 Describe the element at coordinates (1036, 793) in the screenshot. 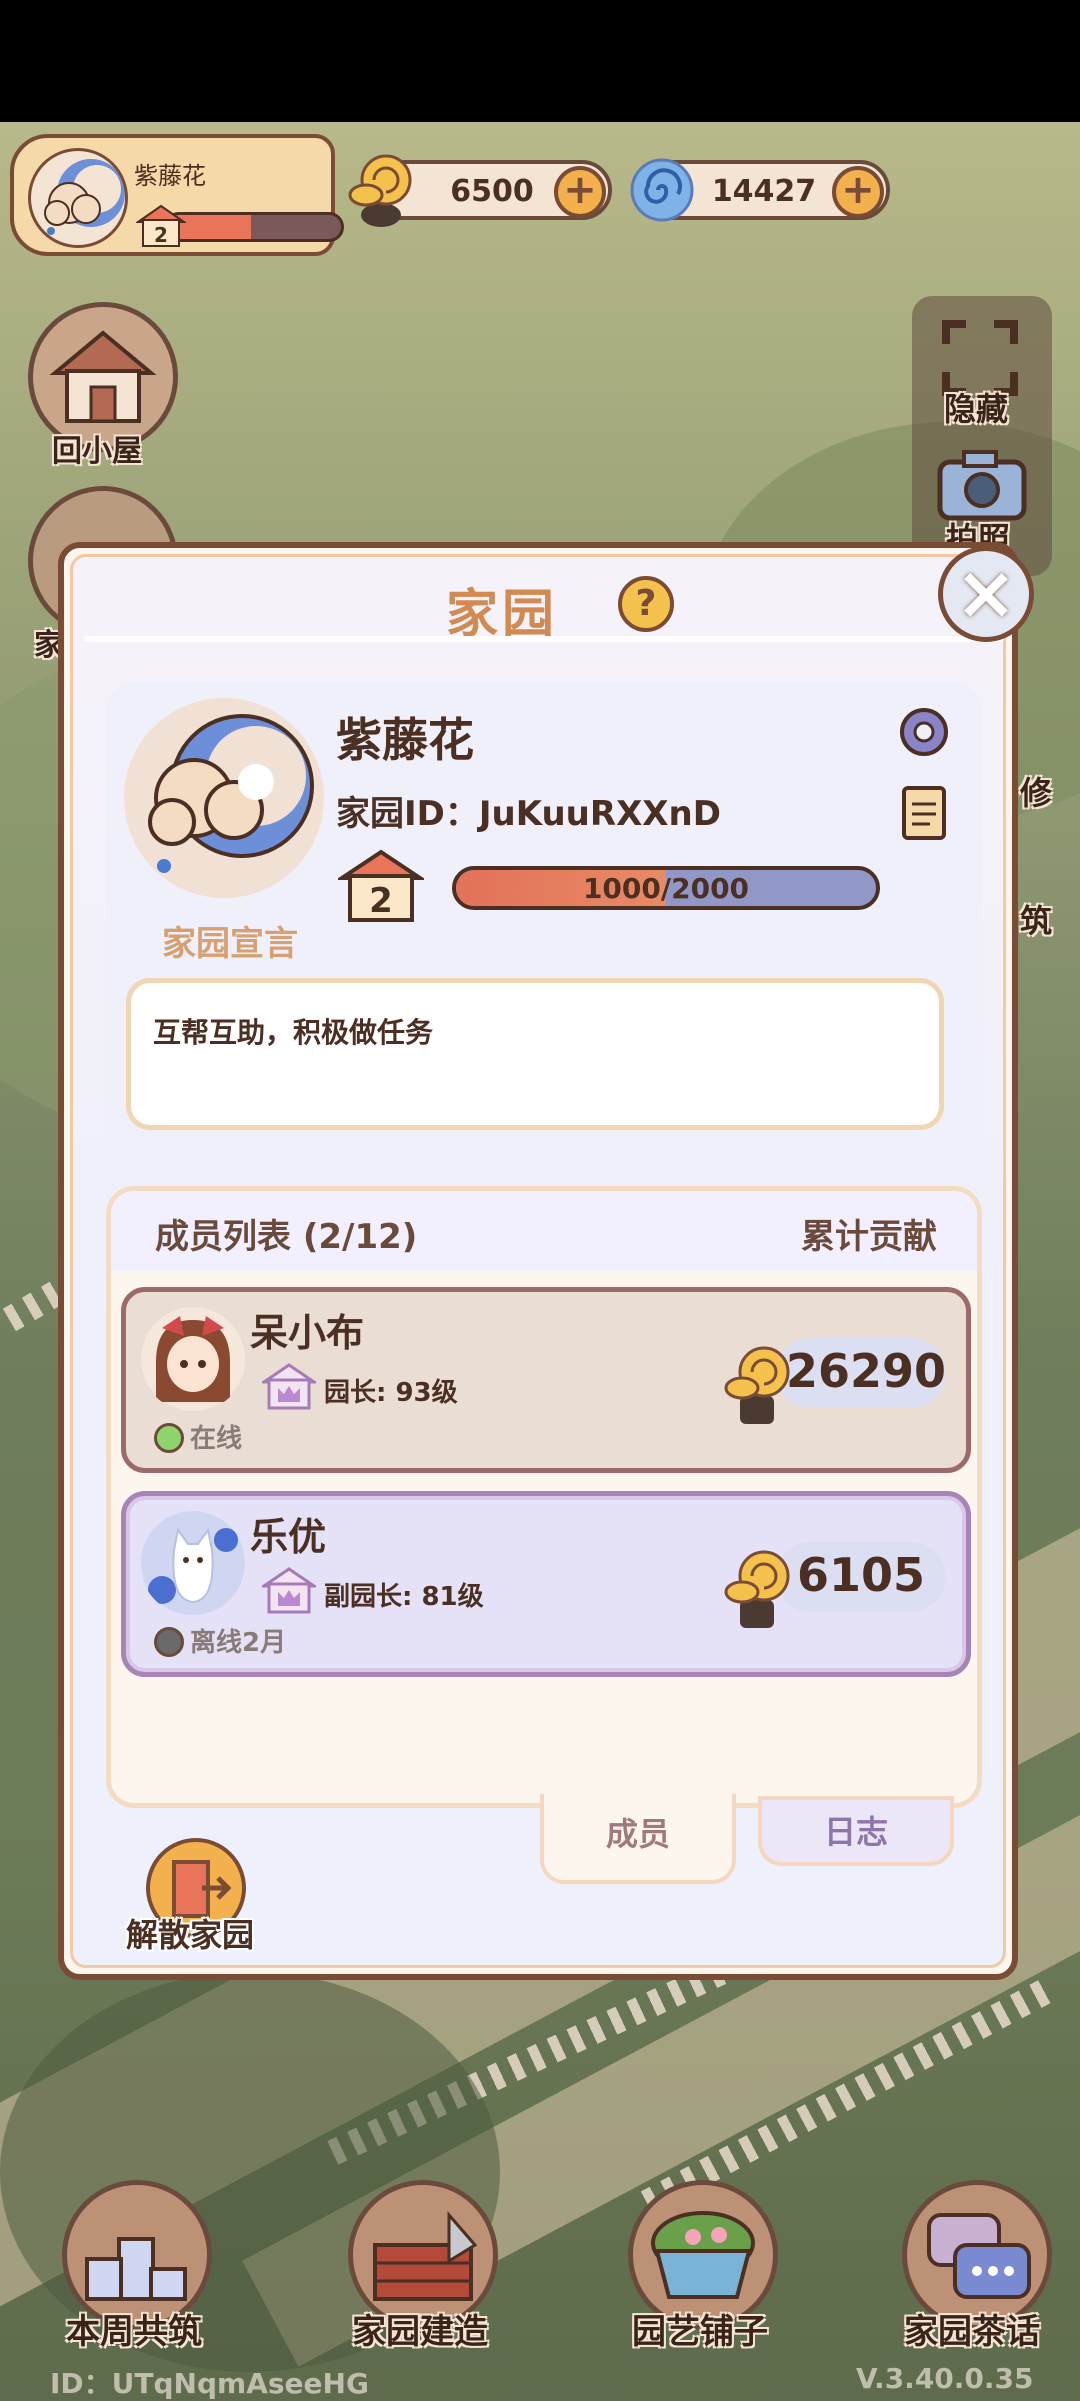

I see `repair-label: 修` at that location.